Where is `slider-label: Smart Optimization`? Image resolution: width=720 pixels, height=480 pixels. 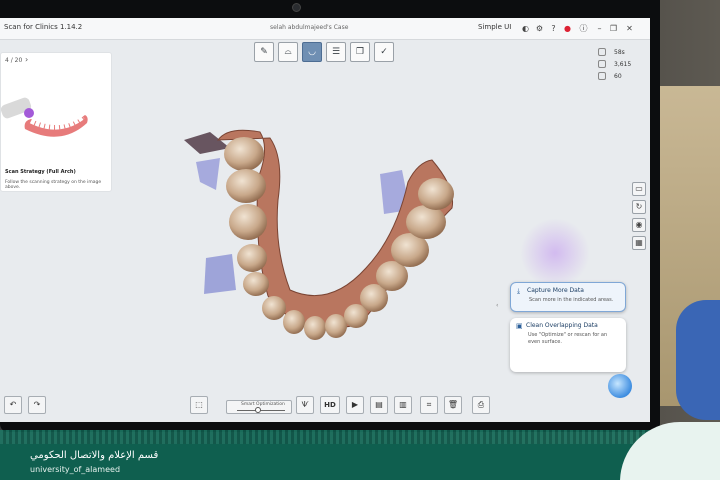
slider-label: Smart Optimization is located at coordinates (263, 404).